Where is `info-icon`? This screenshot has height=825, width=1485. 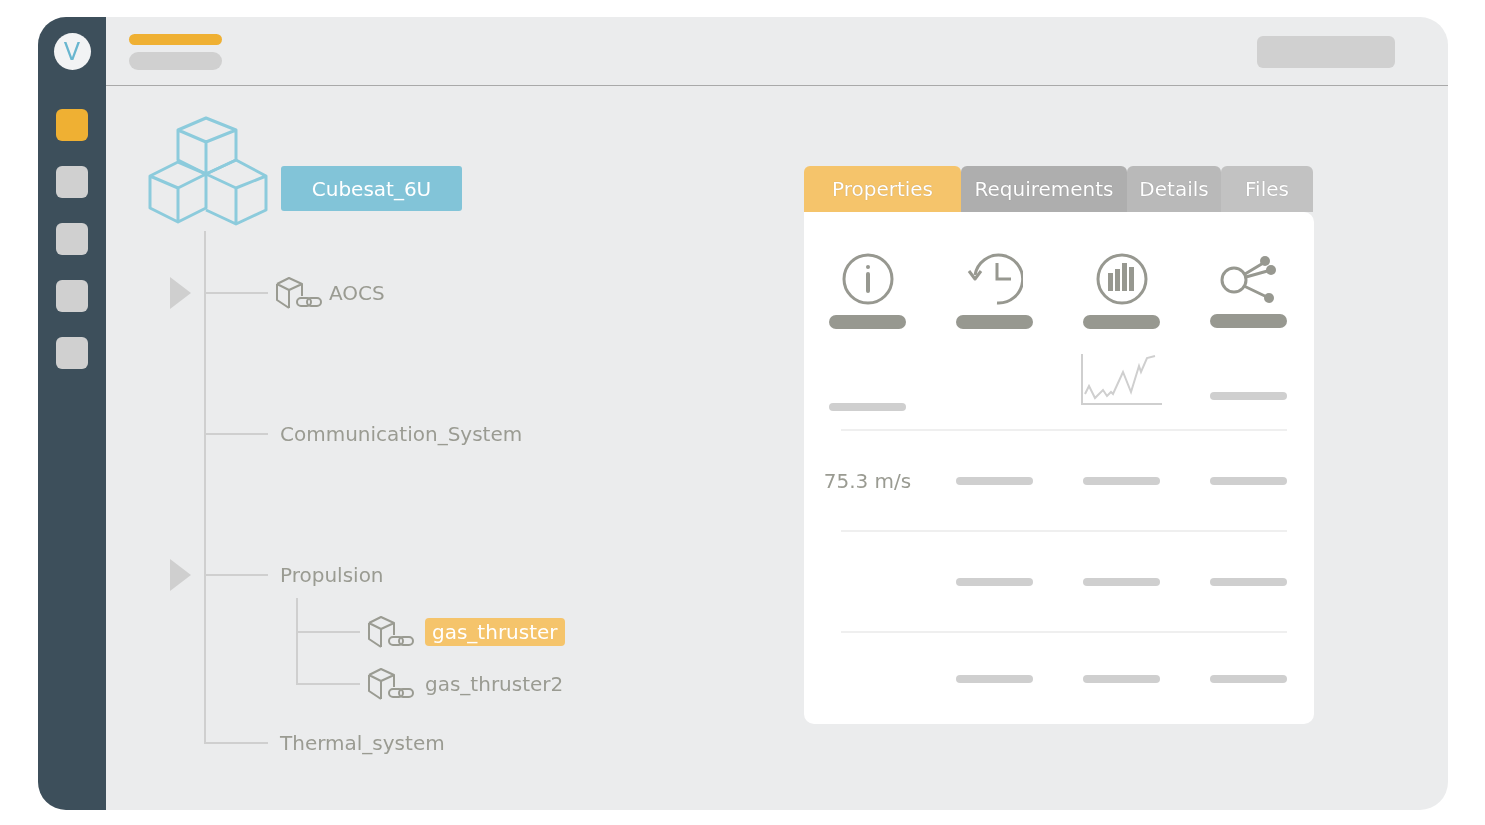
info-icon is located at coordinates (867, 279).